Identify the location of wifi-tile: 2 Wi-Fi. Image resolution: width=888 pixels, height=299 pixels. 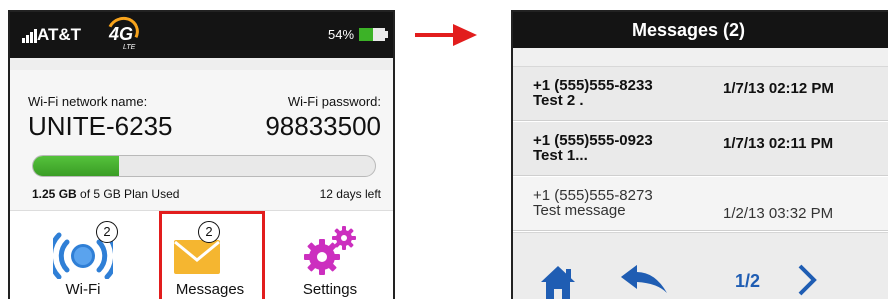
(83, 255).